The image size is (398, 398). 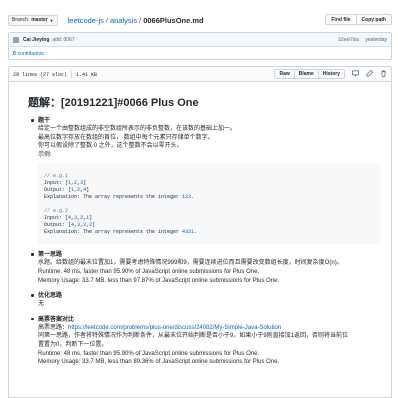 I want to click on text-line: 示例:, so click(x=45, y=154).